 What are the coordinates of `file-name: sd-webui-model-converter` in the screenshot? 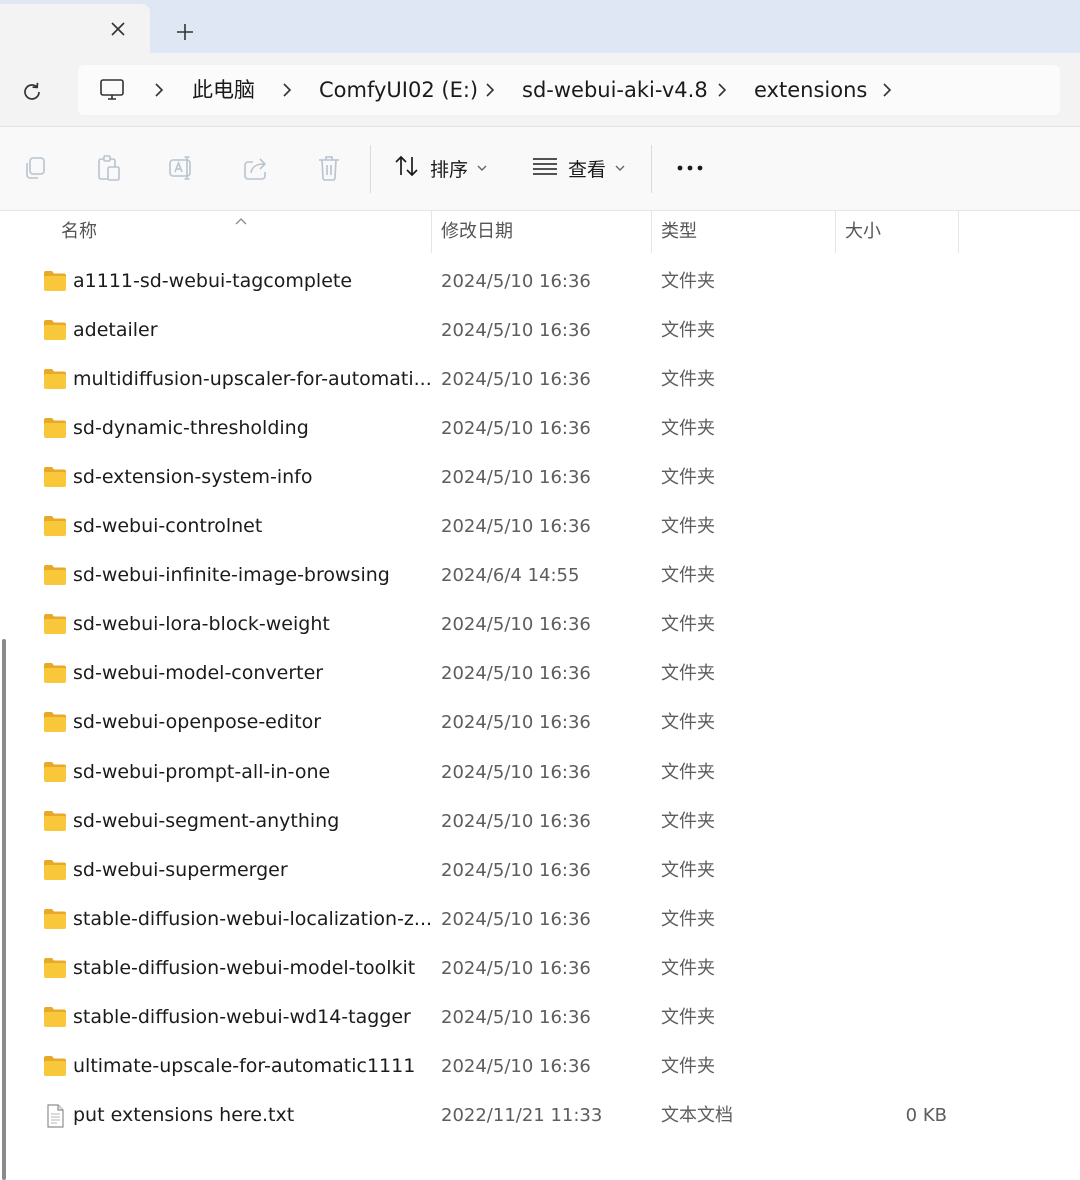 It's located at (198, 673).